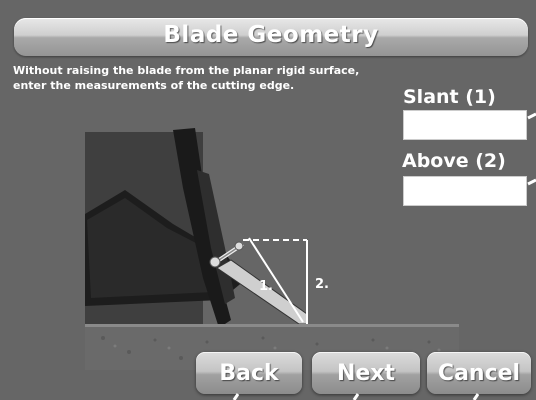 The height and width of the screenshot is (400, 536). What do you see at coordinates (449, 97) in the screenshot?
I see `slant-label: Slant (1)` at bounding box center [449, 97].